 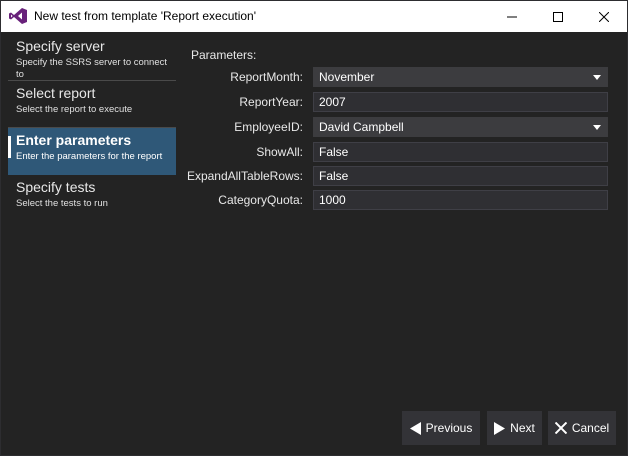 I want to click on visual-studio-icon, so click(x=18, y=16).